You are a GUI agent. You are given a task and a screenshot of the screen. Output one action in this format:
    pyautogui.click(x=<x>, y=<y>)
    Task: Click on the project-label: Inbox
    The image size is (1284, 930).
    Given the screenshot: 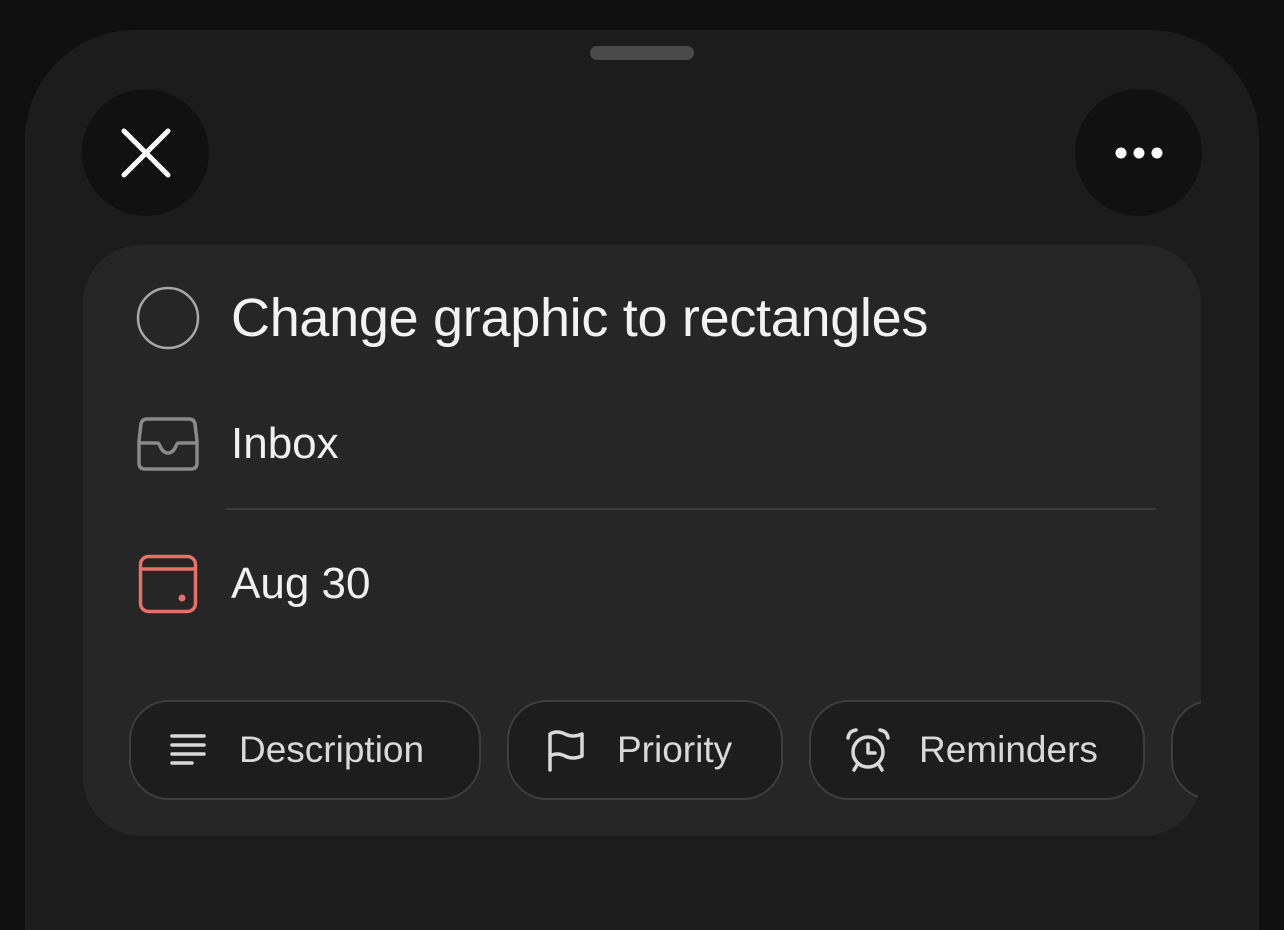 What is the action you would take?
    pyautogui.click(x=285, y=443)
    